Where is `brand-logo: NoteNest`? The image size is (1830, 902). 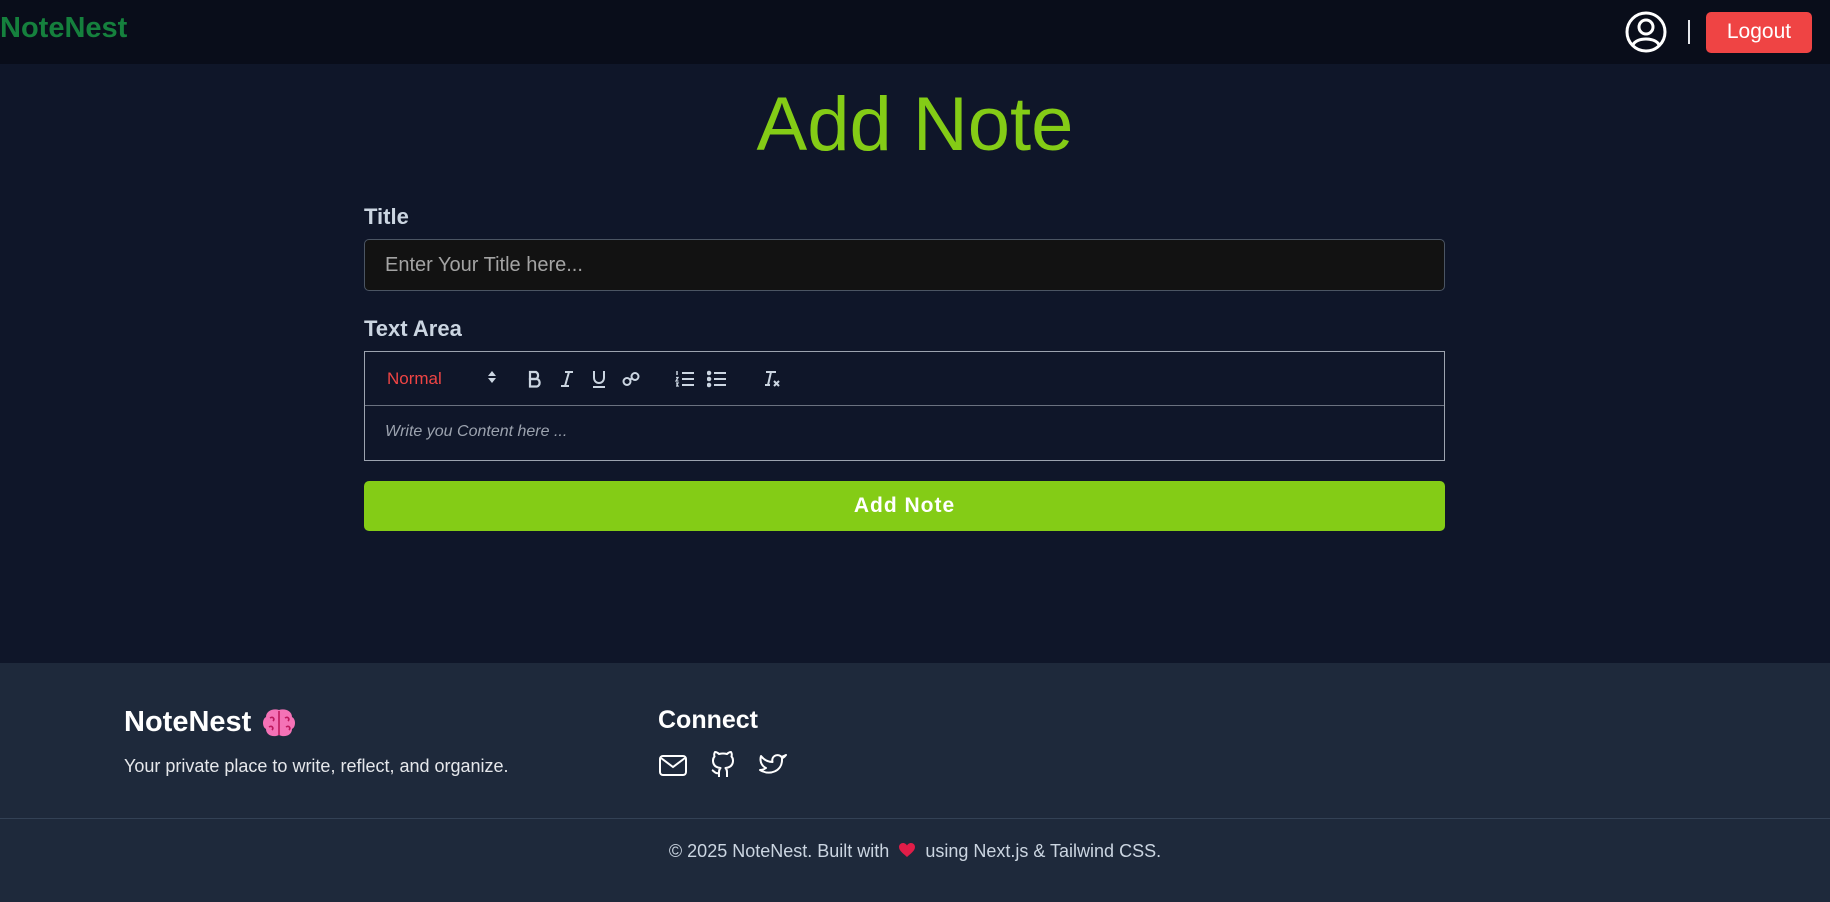
brand-logo: NoteNest is located at coordinates (63, 28).